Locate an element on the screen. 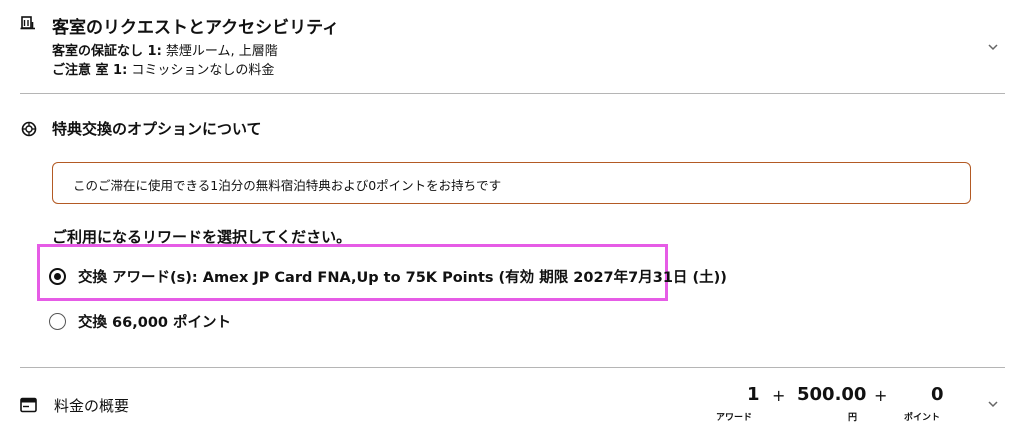  reward-option-points: 交換 66,000 ポイント is located at coordinates (140, 321).